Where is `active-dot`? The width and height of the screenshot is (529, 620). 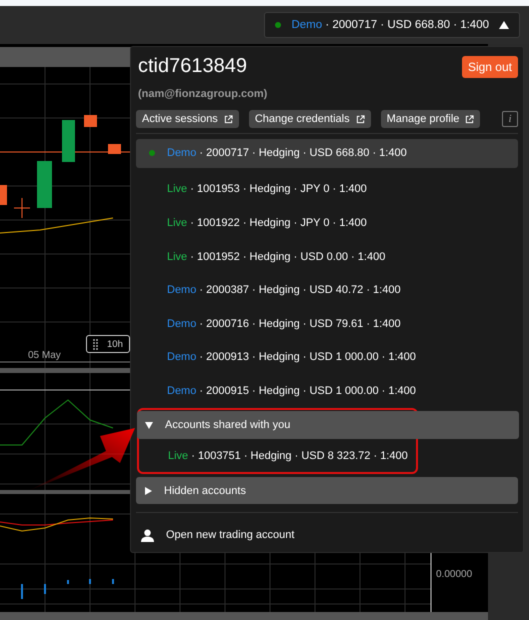 active-dot is located at coordinates (151, 153).